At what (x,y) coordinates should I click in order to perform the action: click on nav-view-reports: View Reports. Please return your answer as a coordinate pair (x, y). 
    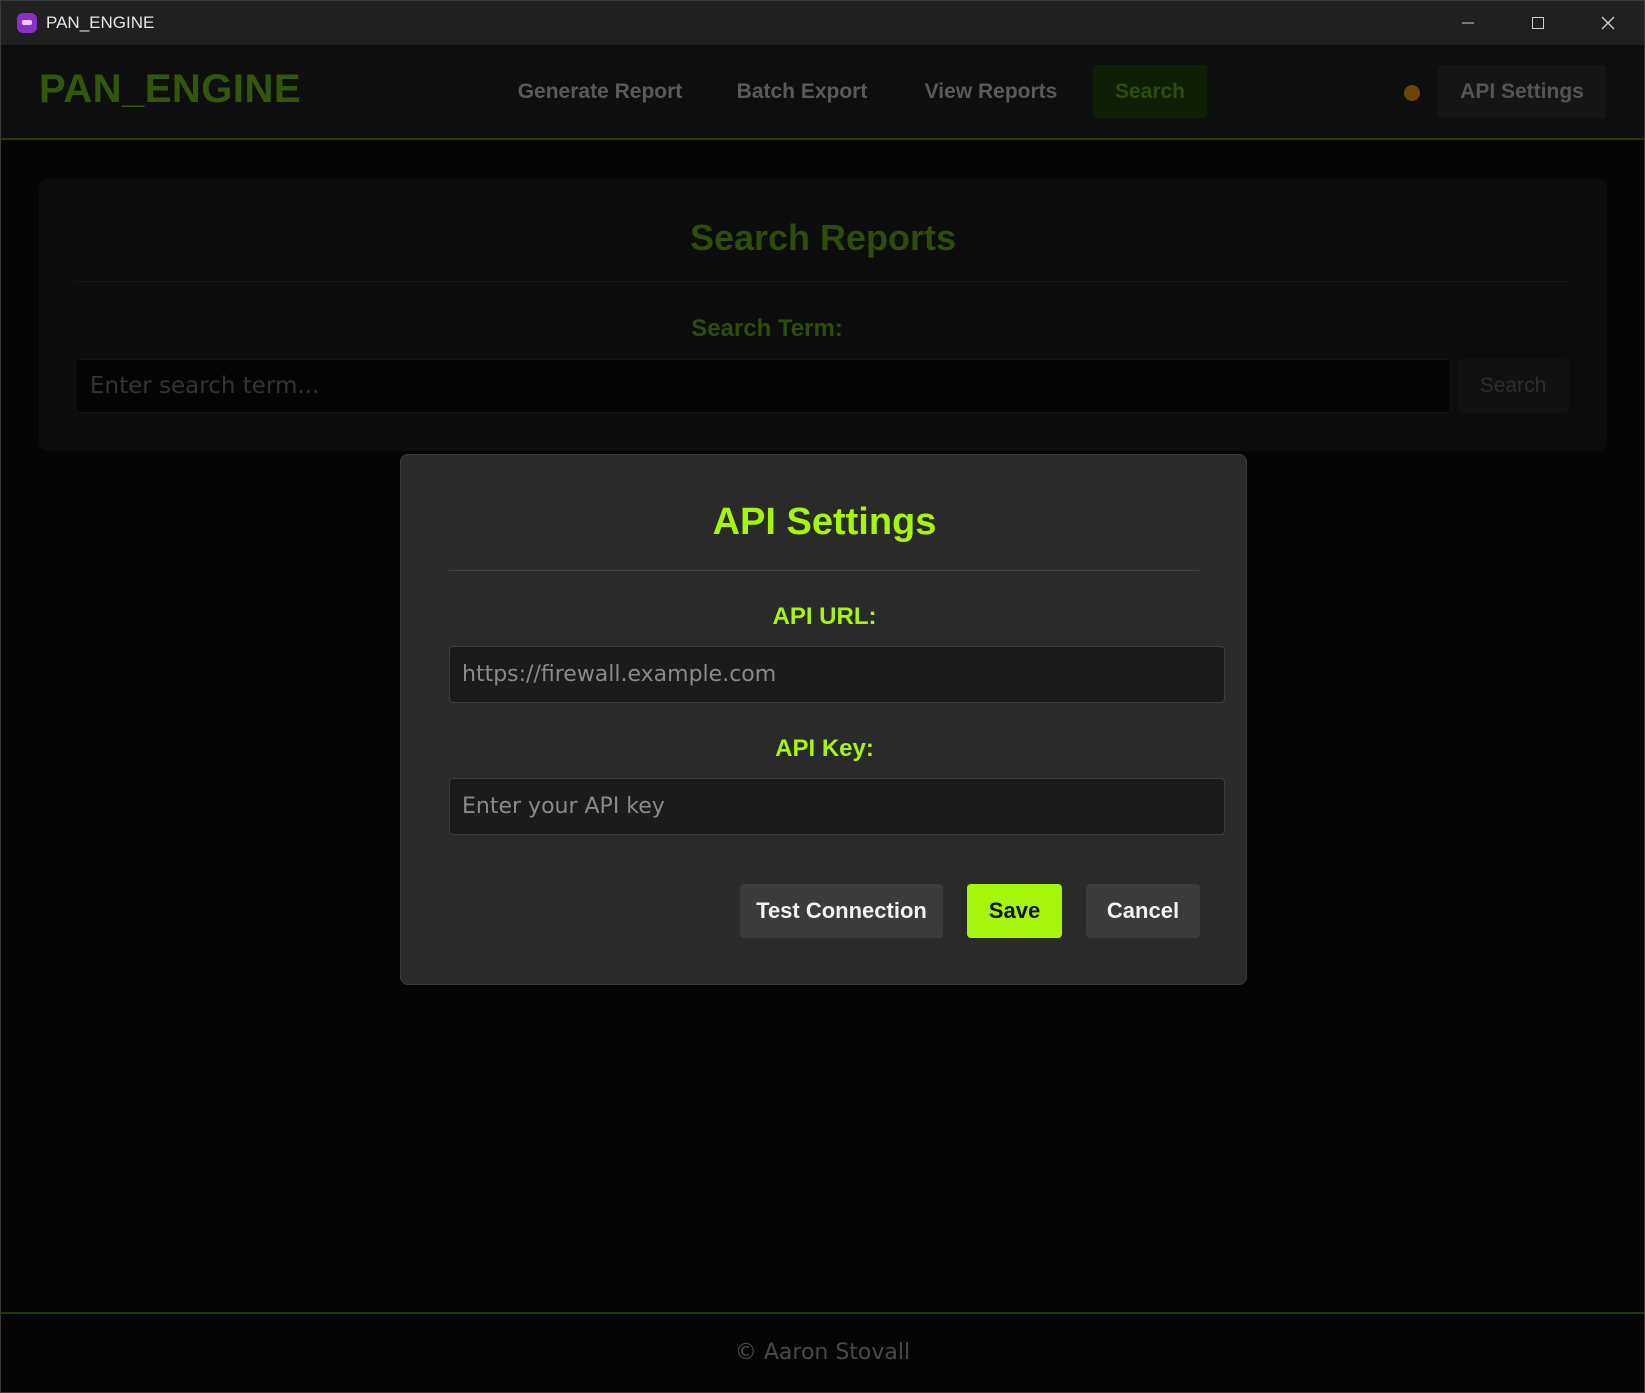
    Looking at the image, I should click on (991, 91).